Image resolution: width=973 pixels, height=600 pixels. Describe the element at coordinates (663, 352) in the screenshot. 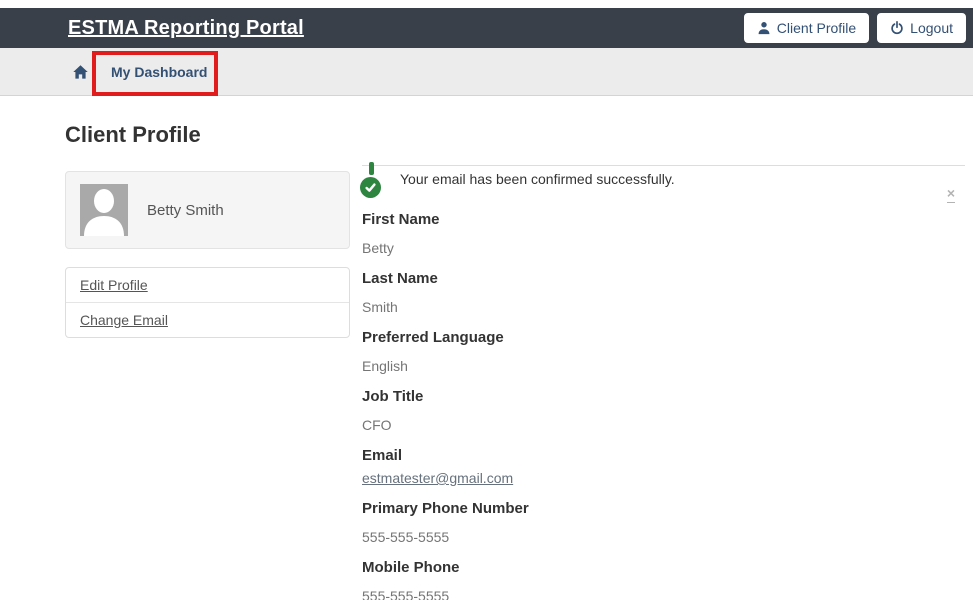

I see `field-preferred-language: Preferred Language English` at that location.